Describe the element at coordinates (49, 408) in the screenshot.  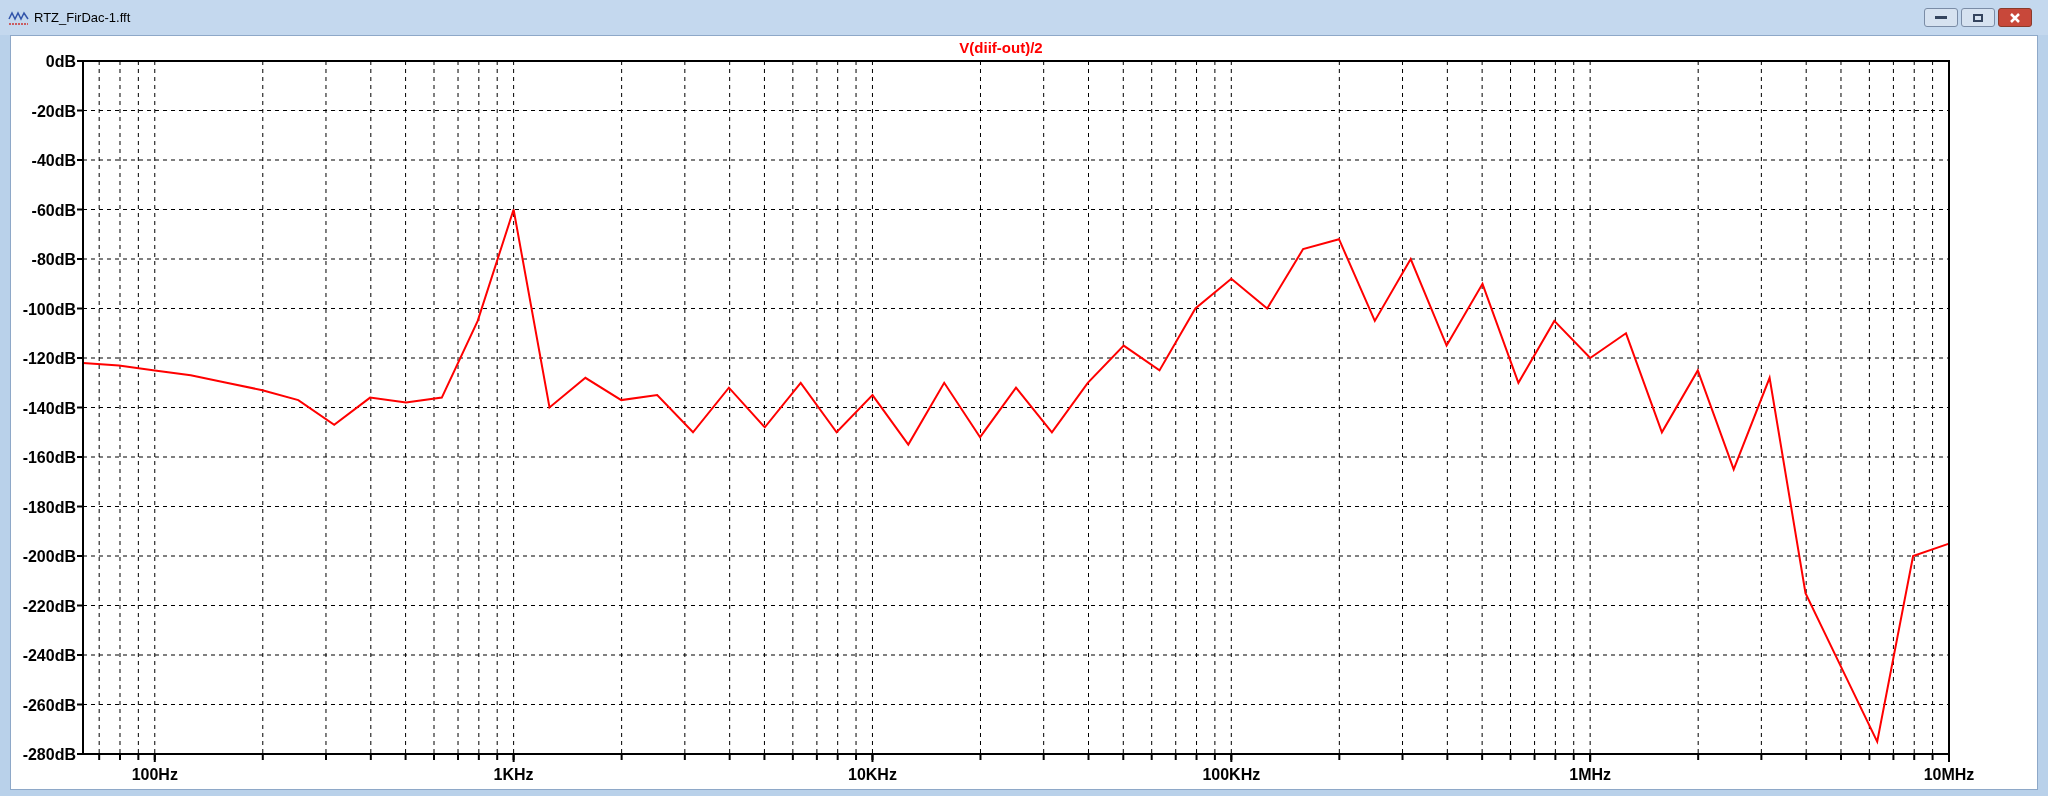
I see `y-tick-label: -140dB` at that location.